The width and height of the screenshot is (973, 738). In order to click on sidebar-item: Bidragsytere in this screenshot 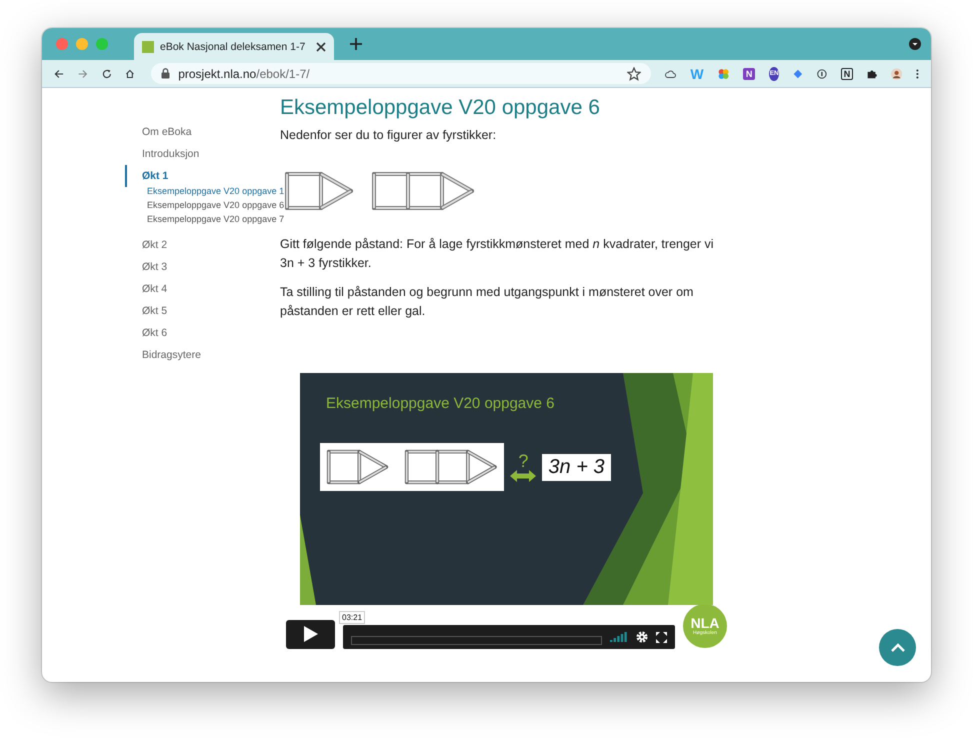, I will do `click(202, 355)`.